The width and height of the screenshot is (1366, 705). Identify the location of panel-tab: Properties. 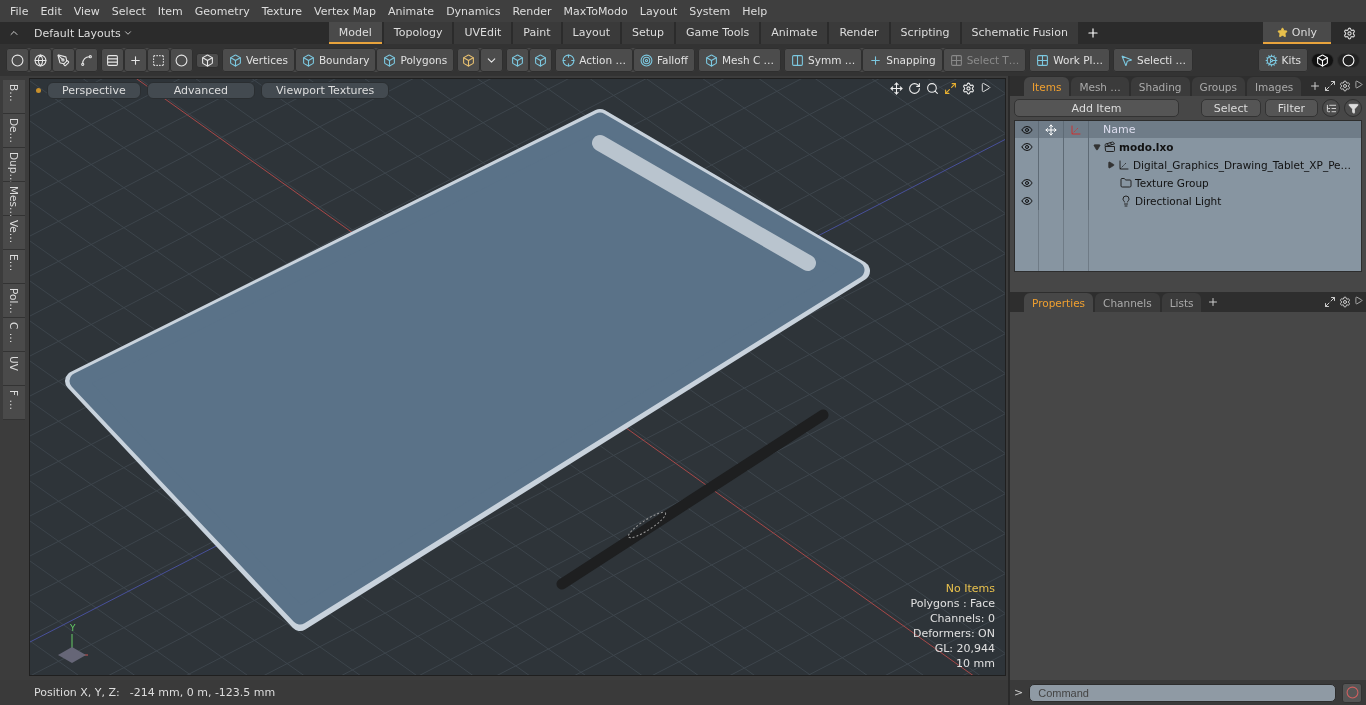
(1059, 302).